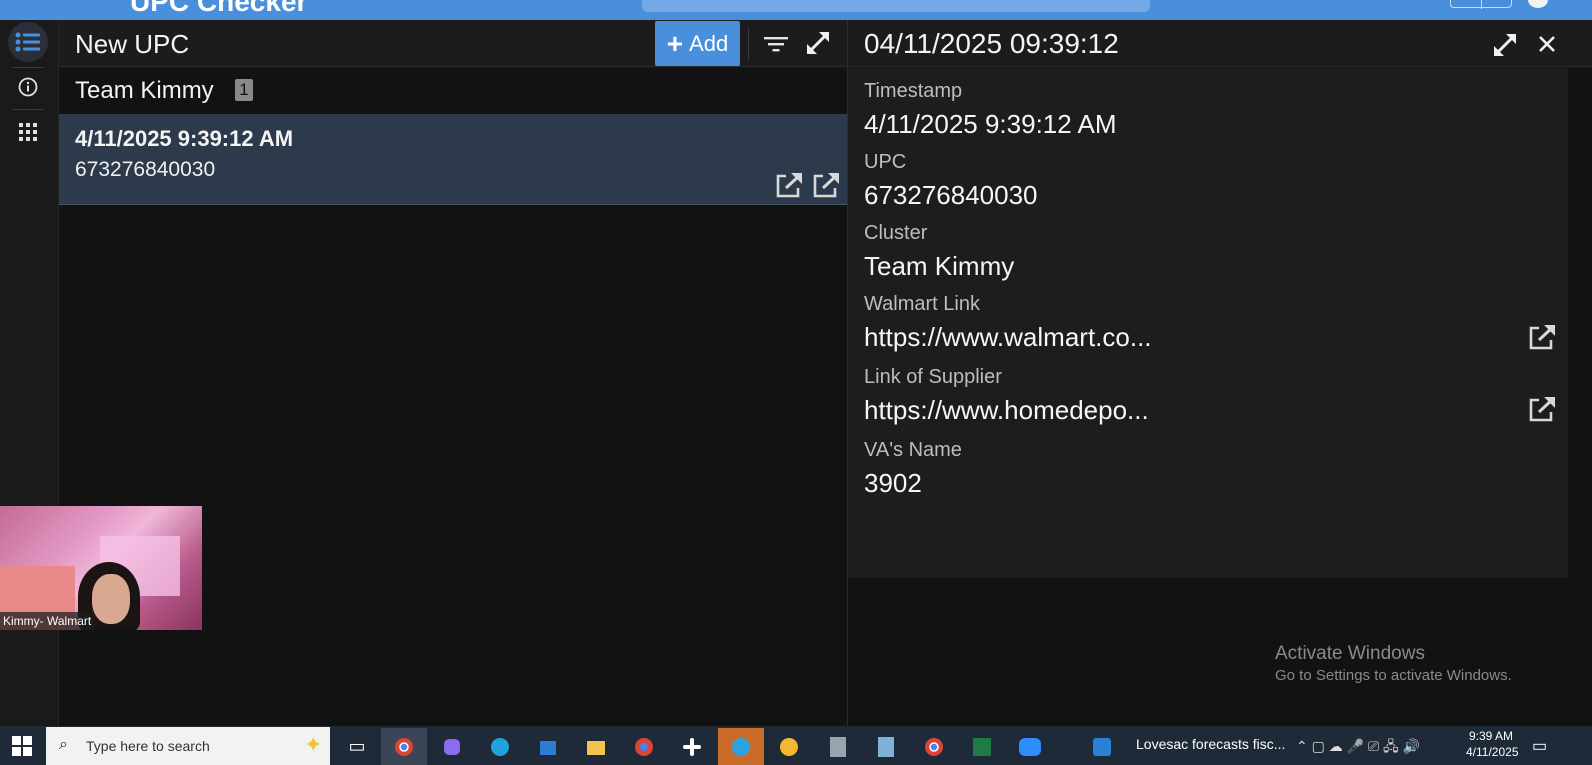  I want to click on field-label: VA's Name, so click(913, 450).